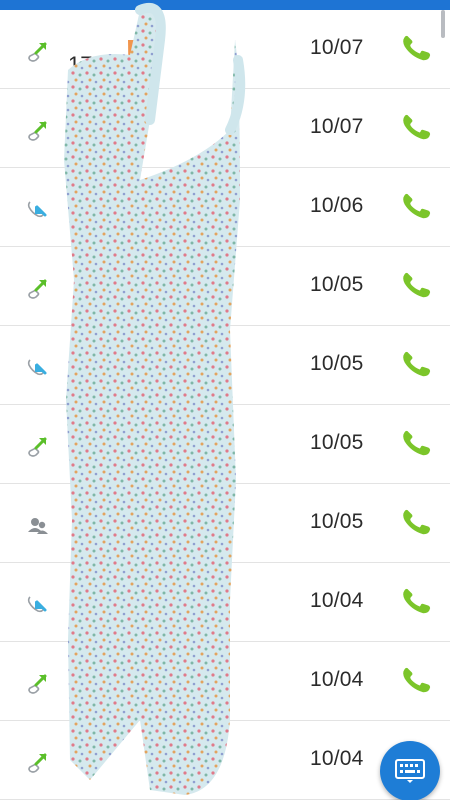 The height and width of the screenshot is (800, 450). I want to click on app-bar-edge, so click(225, 5).